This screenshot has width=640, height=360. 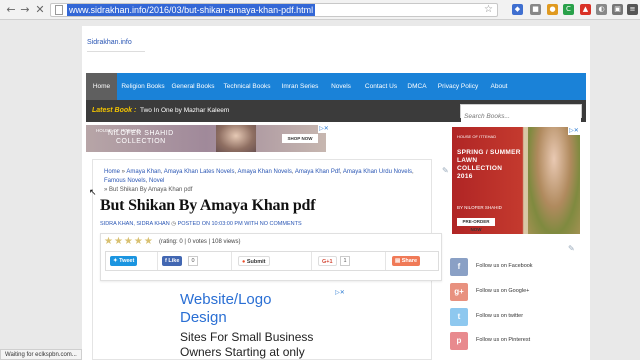 What do you see at coordinates (135, 224) in the screenshot?
I see `post-authors: SIDRA KHAN, SIDRA KHAN` at bounding box center [135, 224].